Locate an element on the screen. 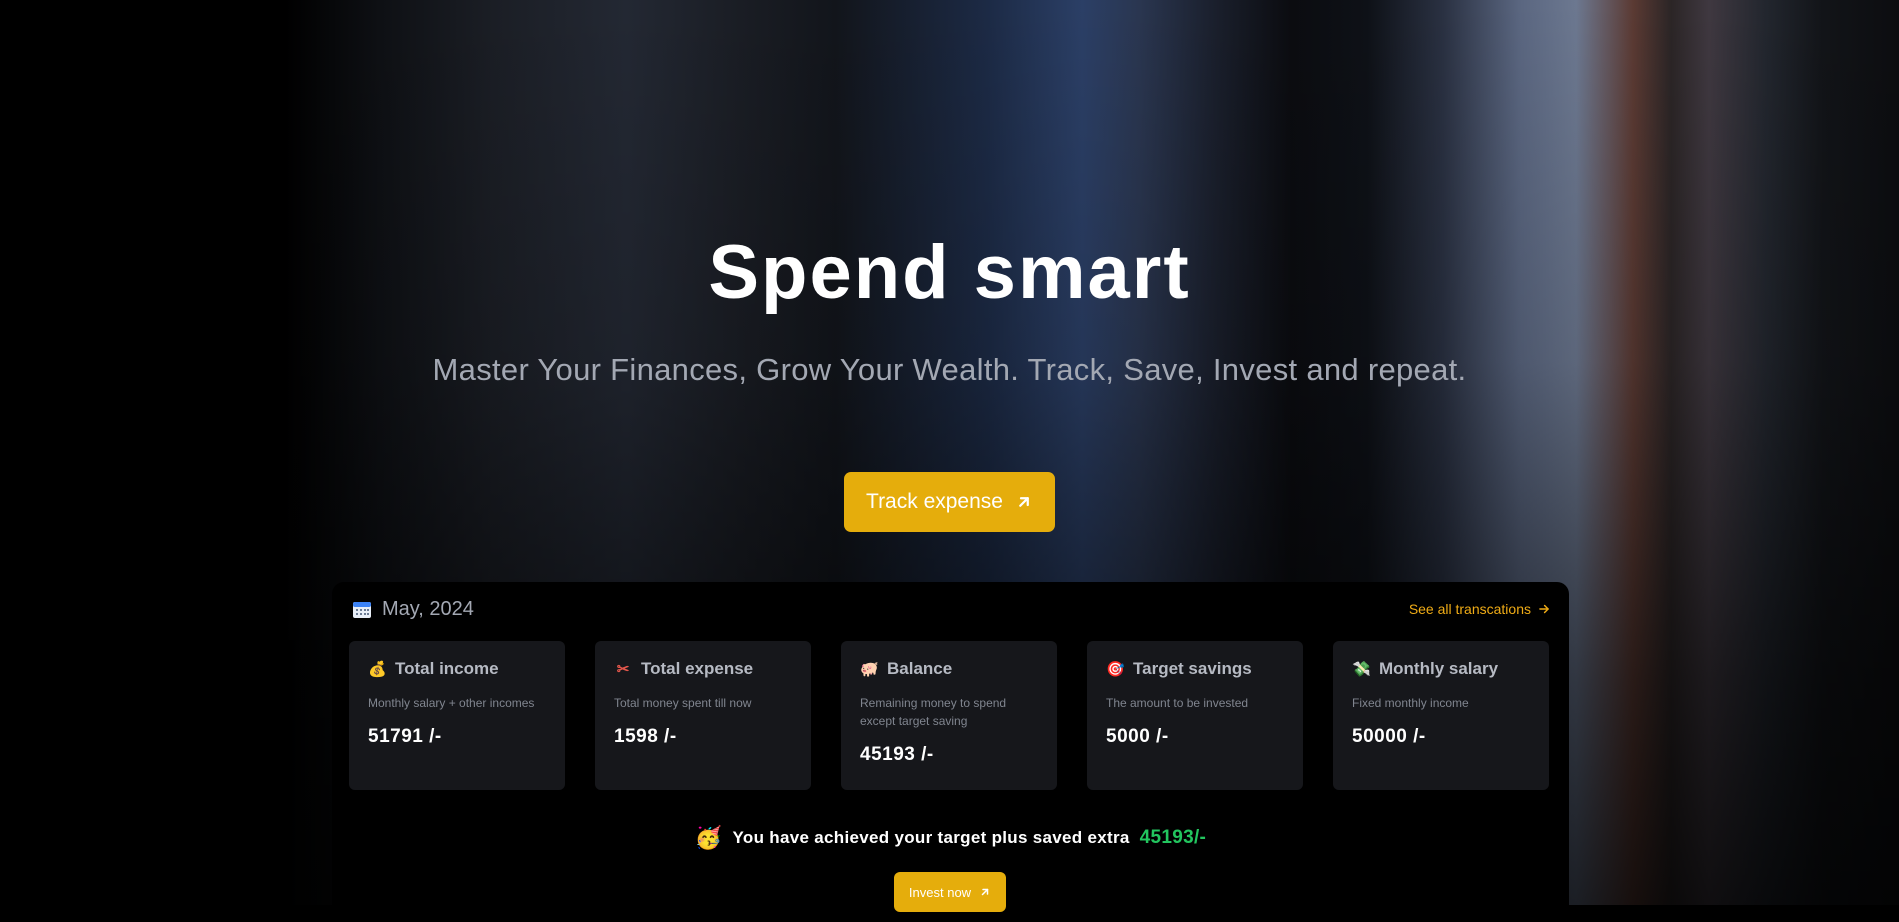 The width and height of the screenshot is (1899, 922). money-bag-icon: 💰 is located at coordinates (377, 669).